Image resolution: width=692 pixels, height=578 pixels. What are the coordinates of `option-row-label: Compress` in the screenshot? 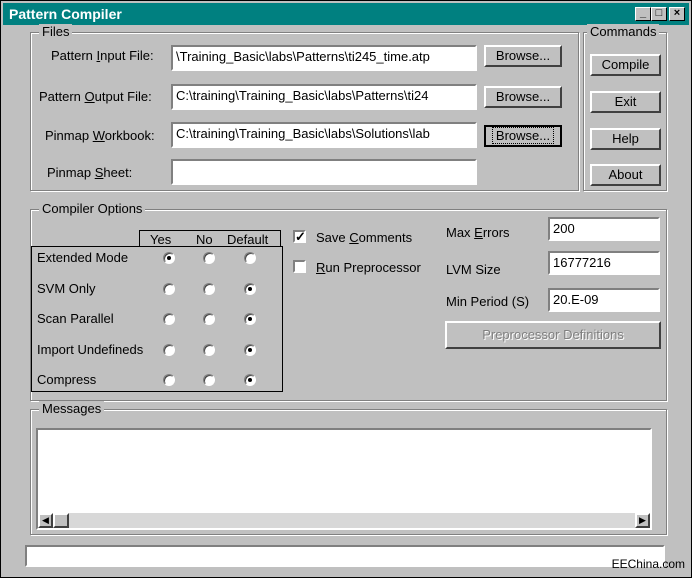 It's located at (67, 379).